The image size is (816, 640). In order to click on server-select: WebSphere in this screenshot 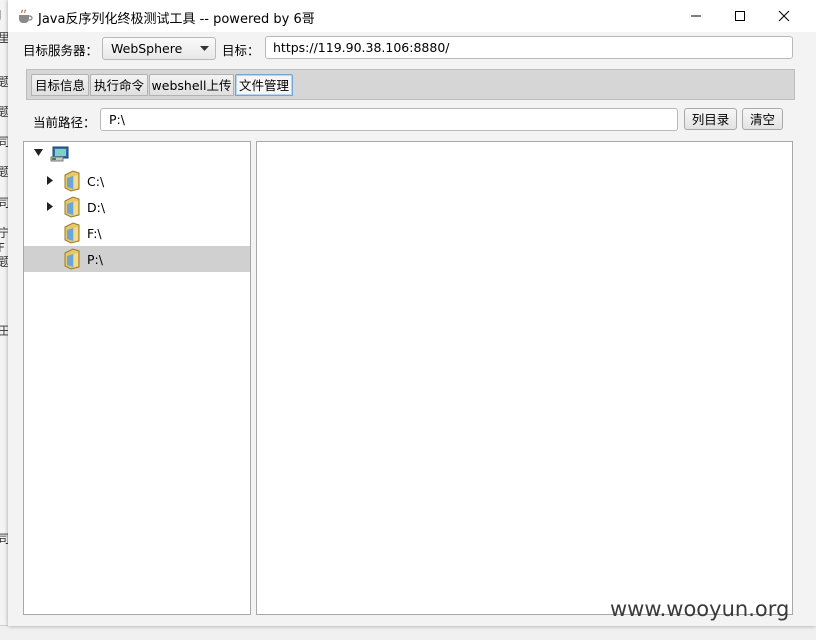, I will do `click(159, 48)`.